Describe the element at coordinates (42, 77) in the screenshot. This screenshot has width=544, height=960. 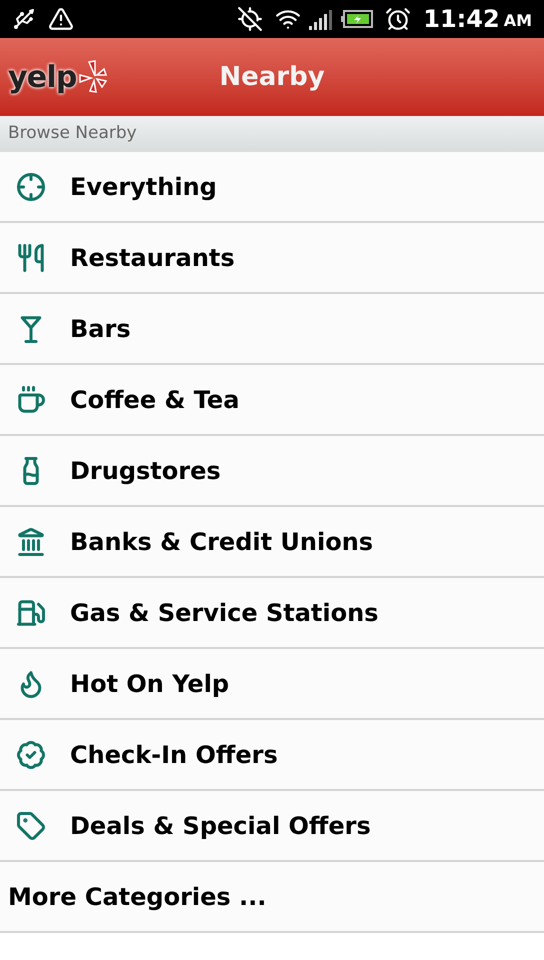
I see `yelp-logo: yelp` at that location.